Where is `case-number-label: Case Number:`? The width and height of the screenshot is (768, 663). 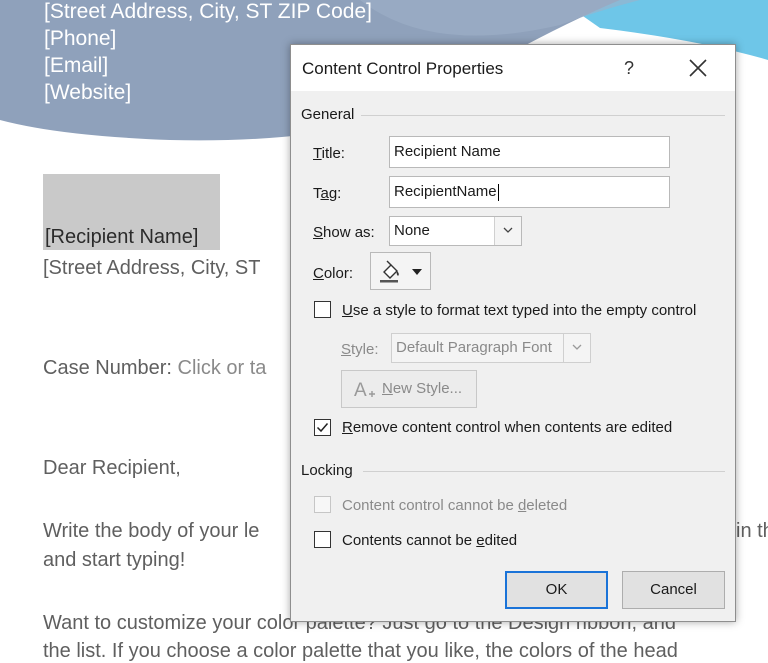 case-number-label: Case Number: is located at coordinates (110, 368).